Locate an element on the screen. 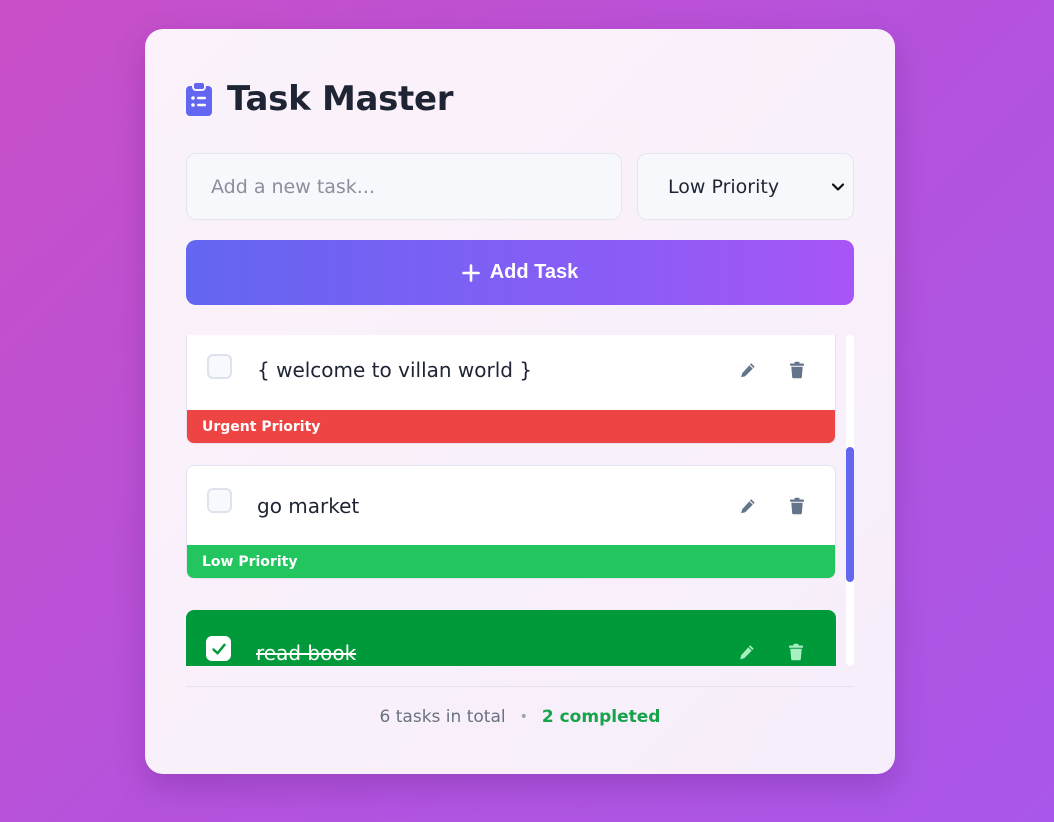 The width and height of the screenshot is (1054, 822). new-task-input is located at coordinates (404, 186).